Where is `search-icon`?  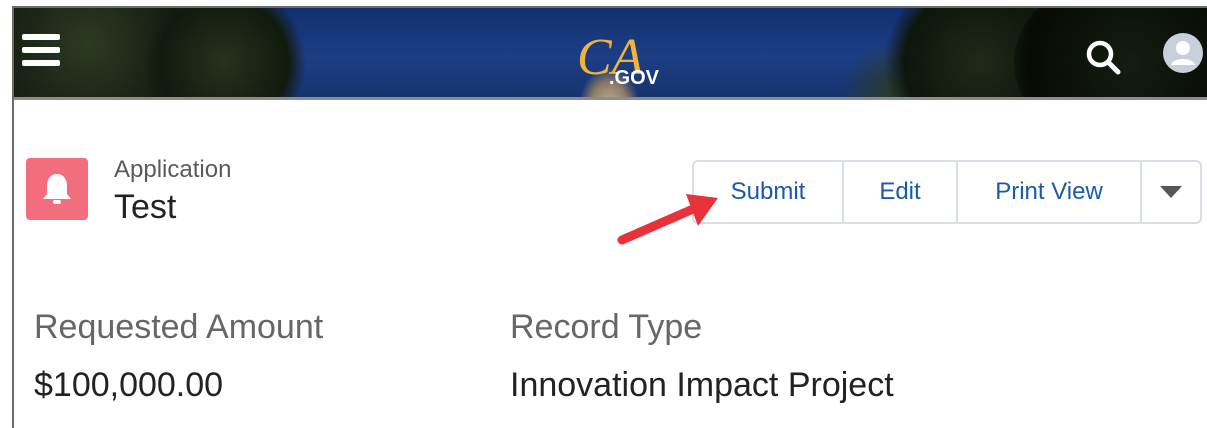
search-icon is located at coordinates (1104, 58).